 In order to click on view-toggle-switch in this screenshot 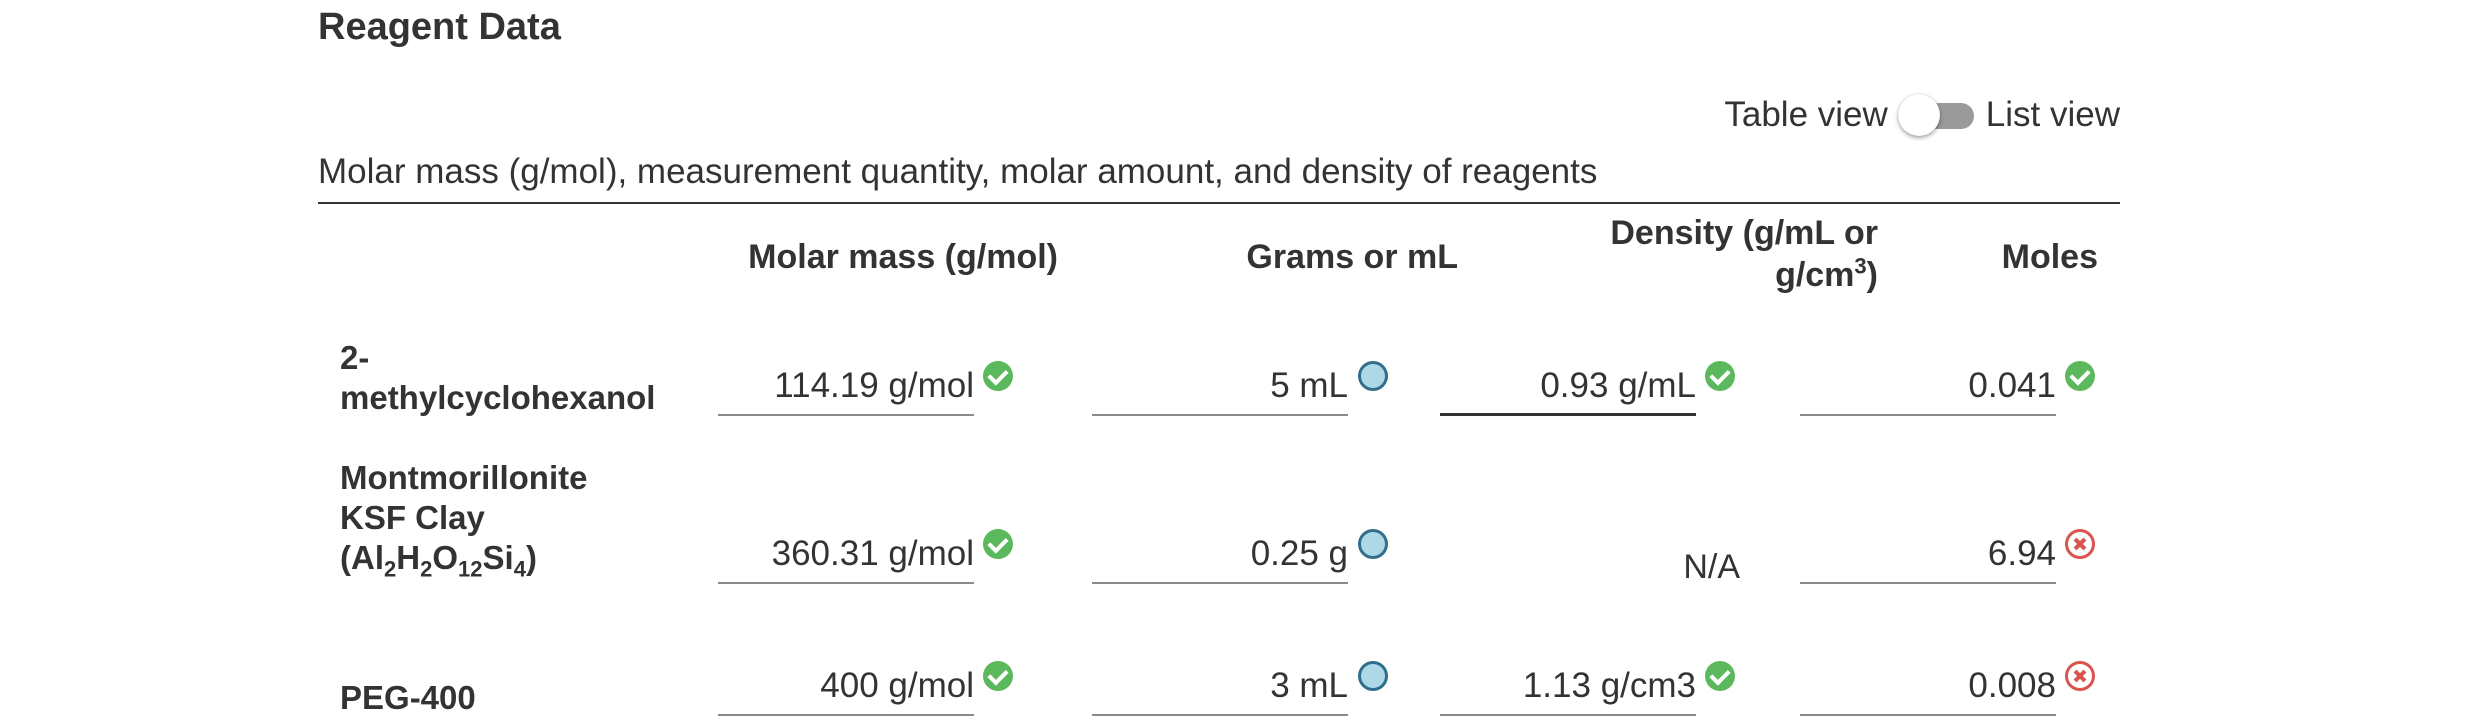, I will do `click(1937, 115)`.